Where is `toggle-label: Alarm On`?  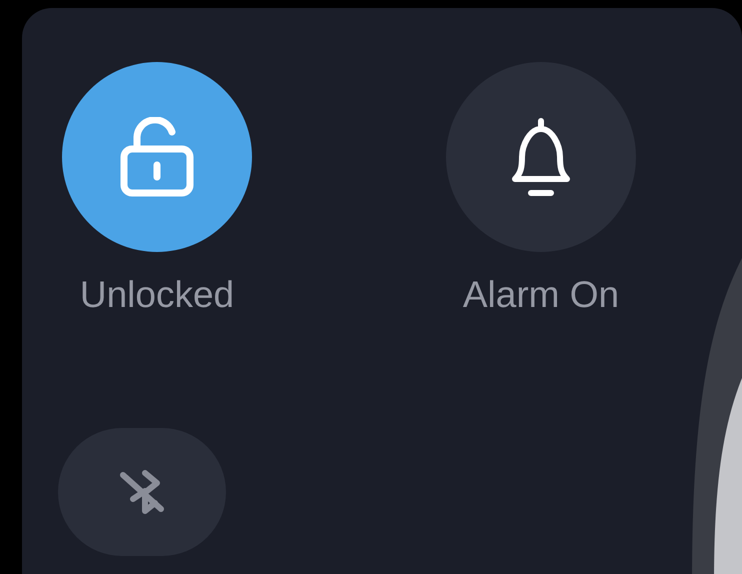
toggle-label: Alarm On is located at coordinates (541, 295).